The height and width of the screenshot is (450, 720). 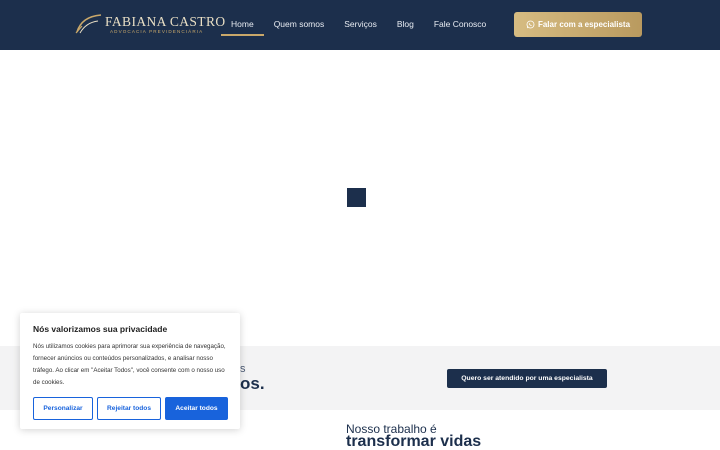 I want to click on nav-item-servicos: Serviços, so click(x=360, y=25).